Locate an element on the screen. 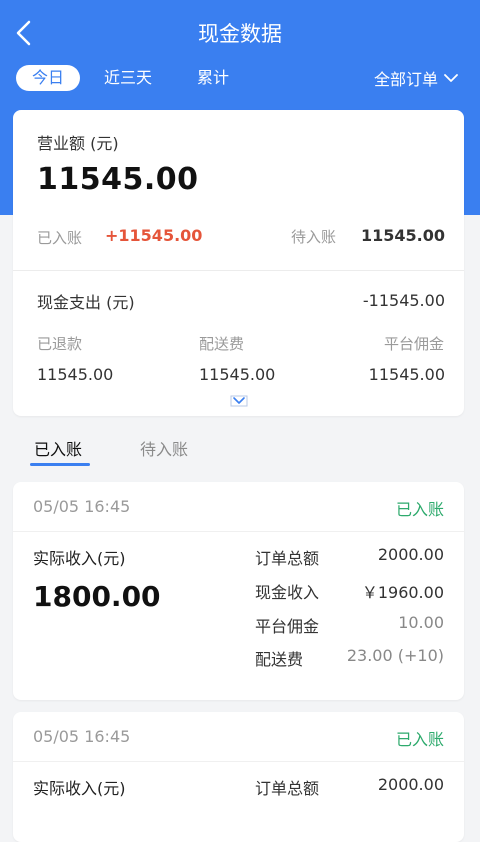 The image size is (480, 842). segment-active-indicator is located at coordinates (60, 464).